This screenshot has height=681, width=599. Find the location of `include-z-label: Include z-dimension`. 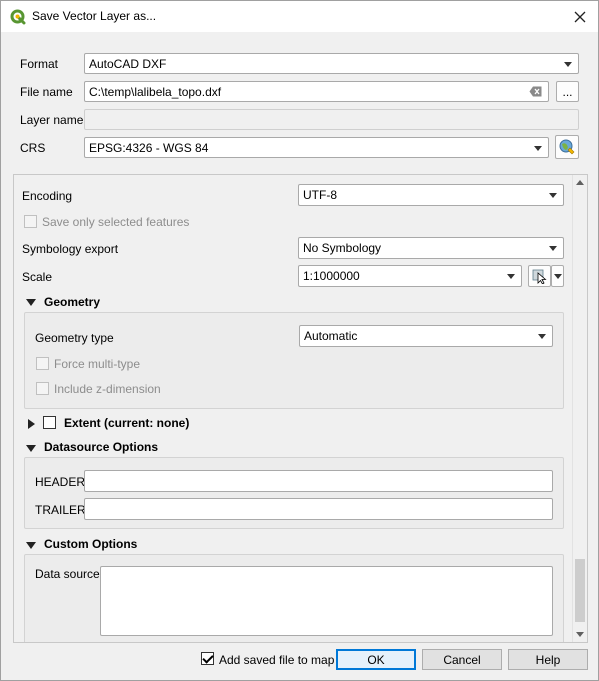

include-z-label: Include z-dimension is located at coordinates (107, 389).